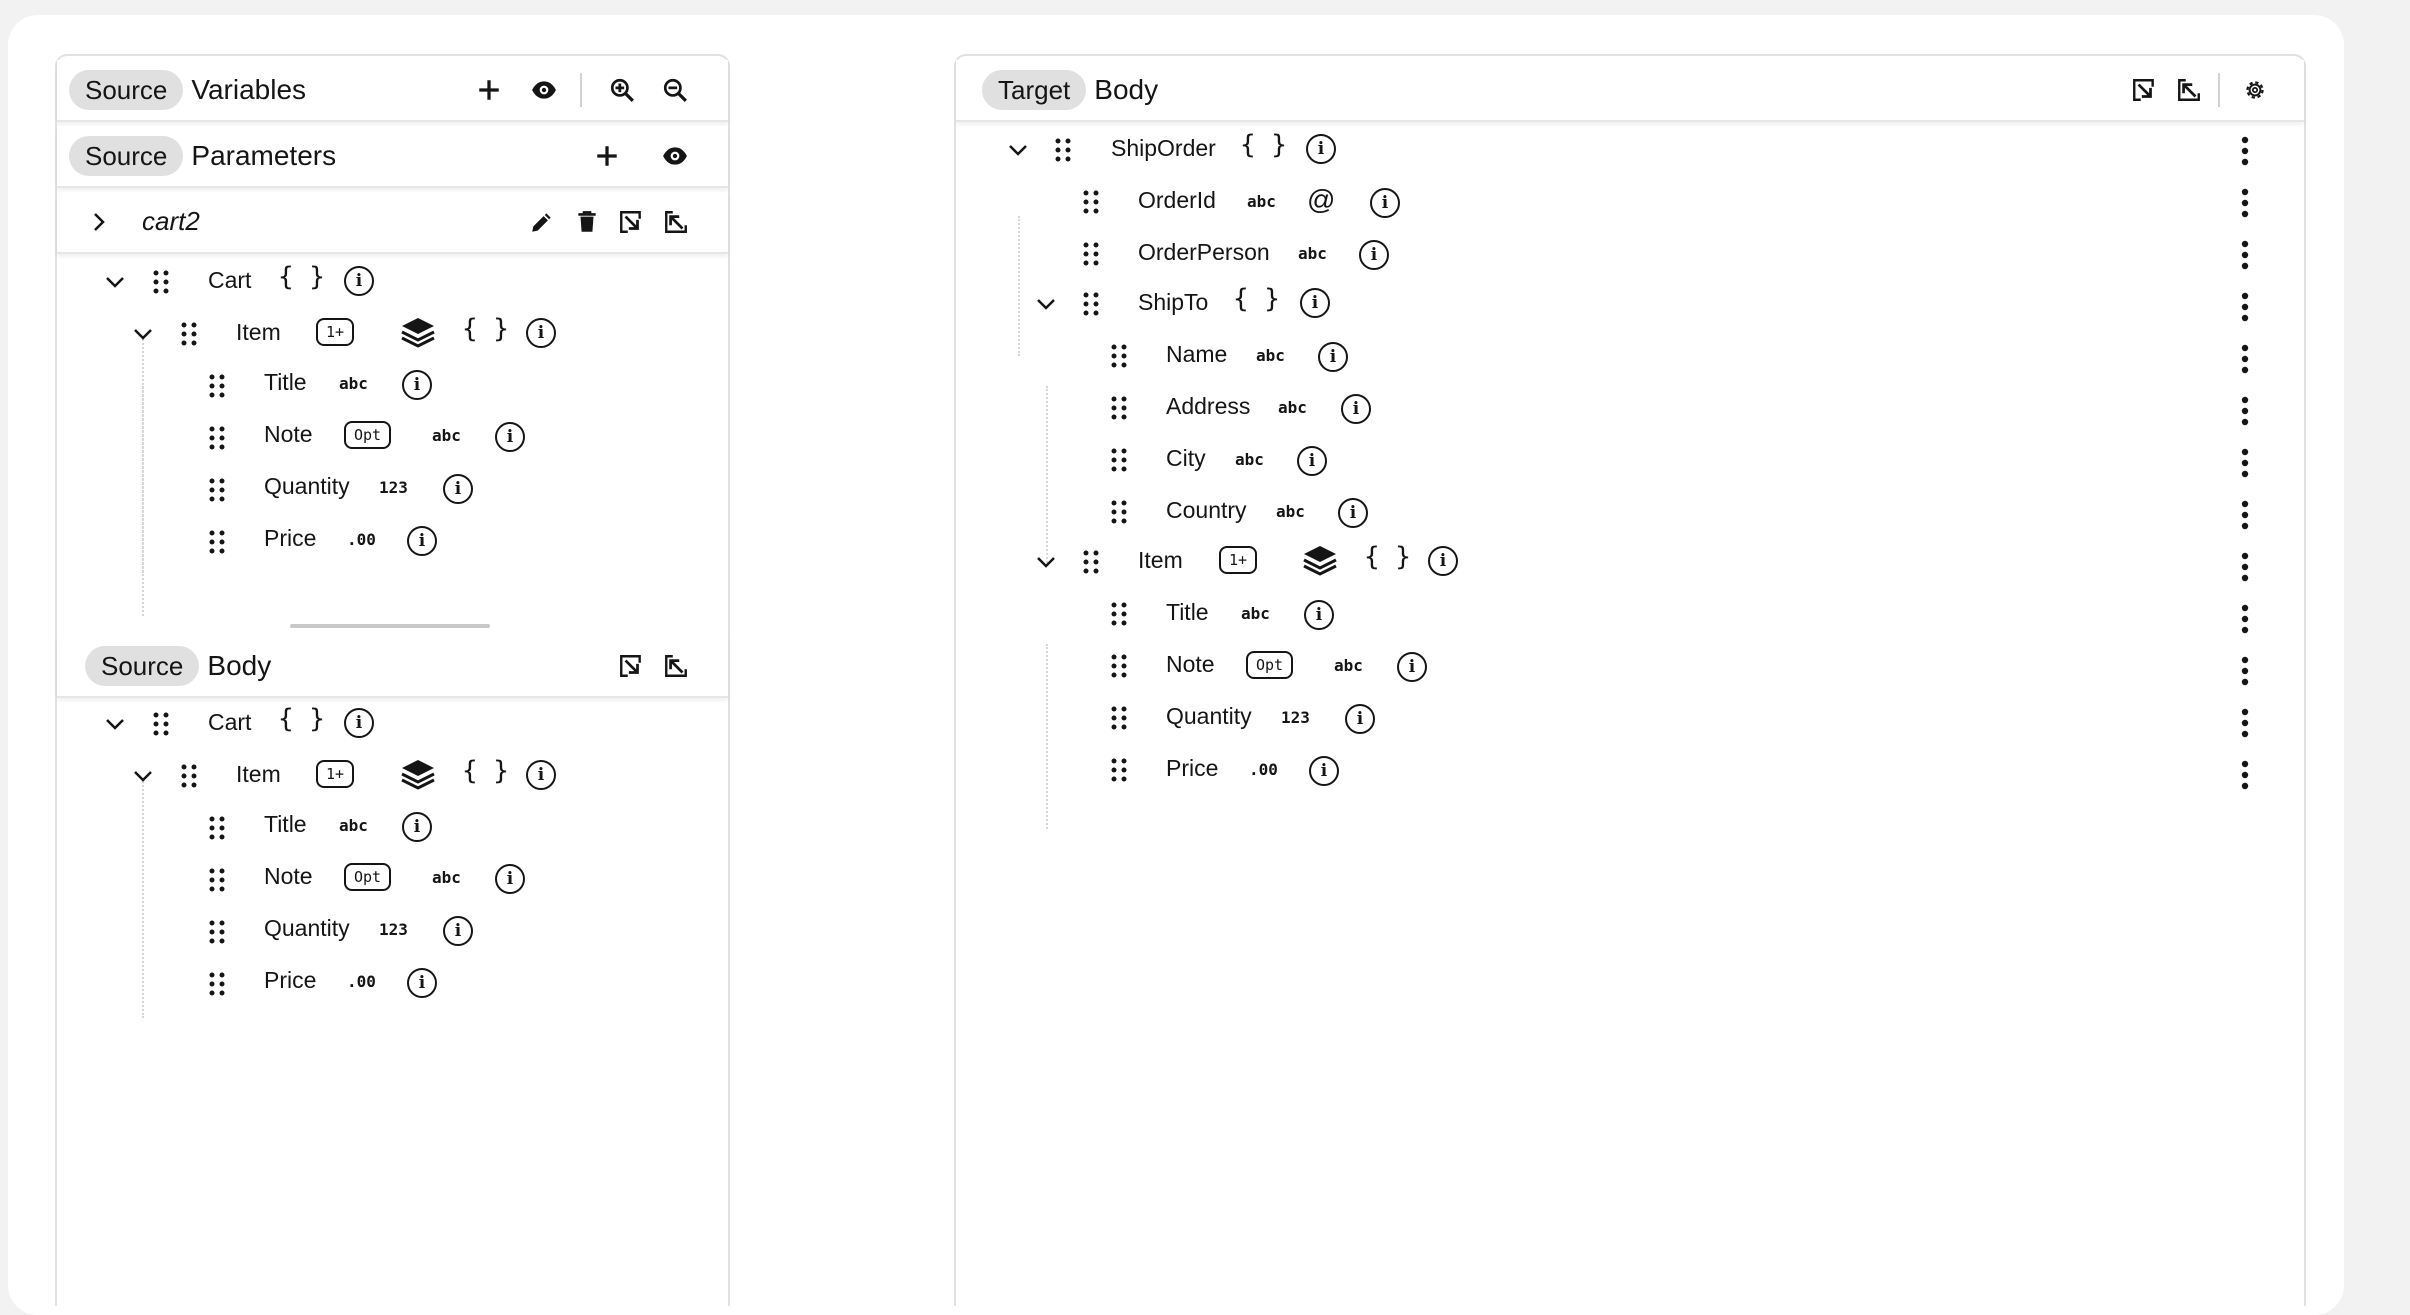 This screenshot has width=2410, height=1315. Describe the element at coordinates (390, 626) in the screenshot. I see `panel-resize-handle` at that location.